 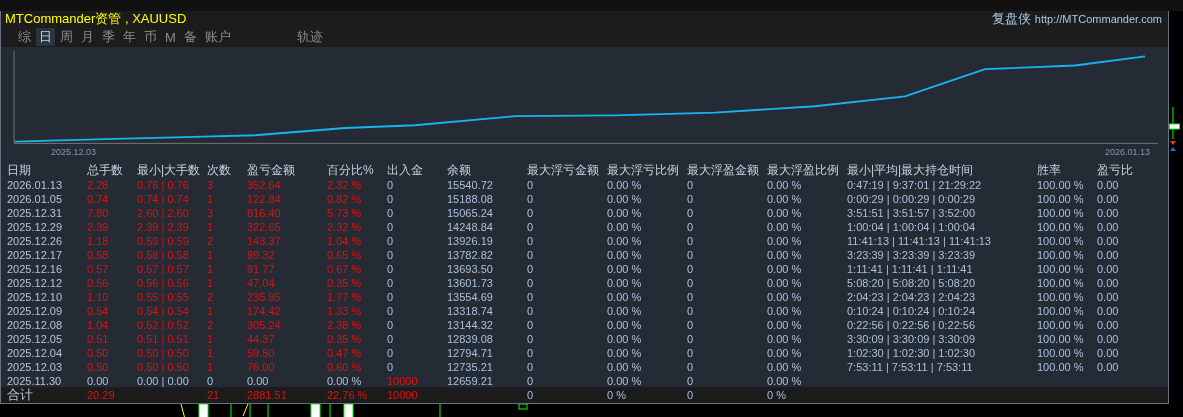 I want to click on table-cell-text: 0.65 %, so click(x=345, y=255).